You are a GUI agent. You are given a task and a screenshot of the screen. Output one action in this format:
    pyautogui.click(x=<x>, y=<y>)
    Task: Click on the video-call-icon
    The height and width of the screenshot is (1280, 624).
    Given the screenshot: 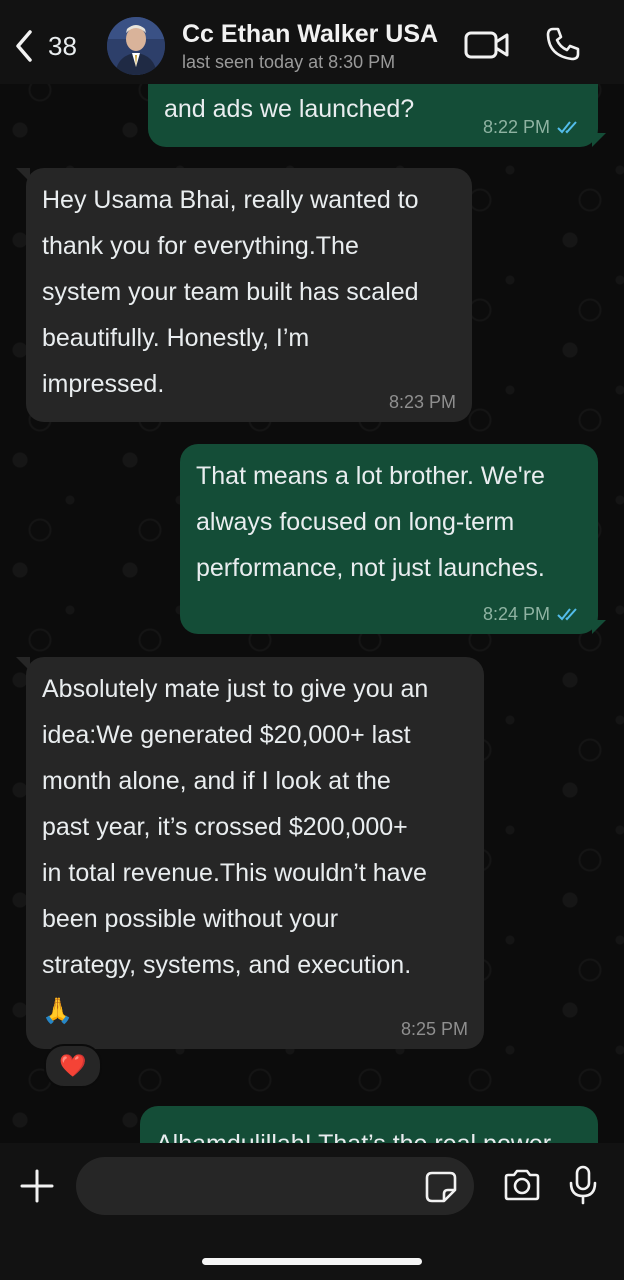 What is the action you would take?
    pyautogui.click(x=487, y=45)
    